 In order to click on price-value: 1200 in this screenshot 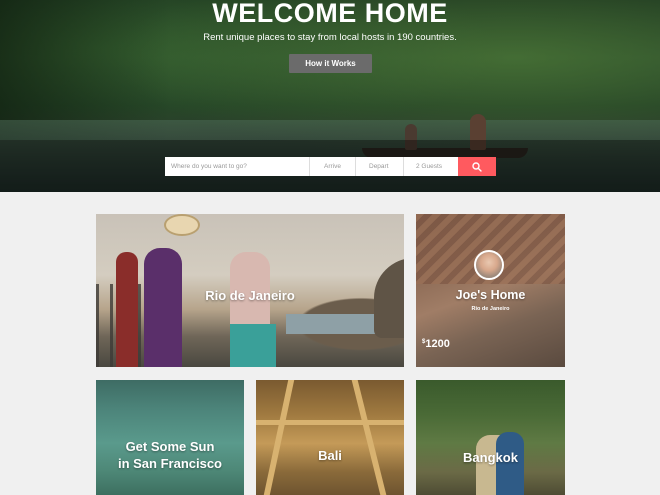, I will do `click(437, 344)`.